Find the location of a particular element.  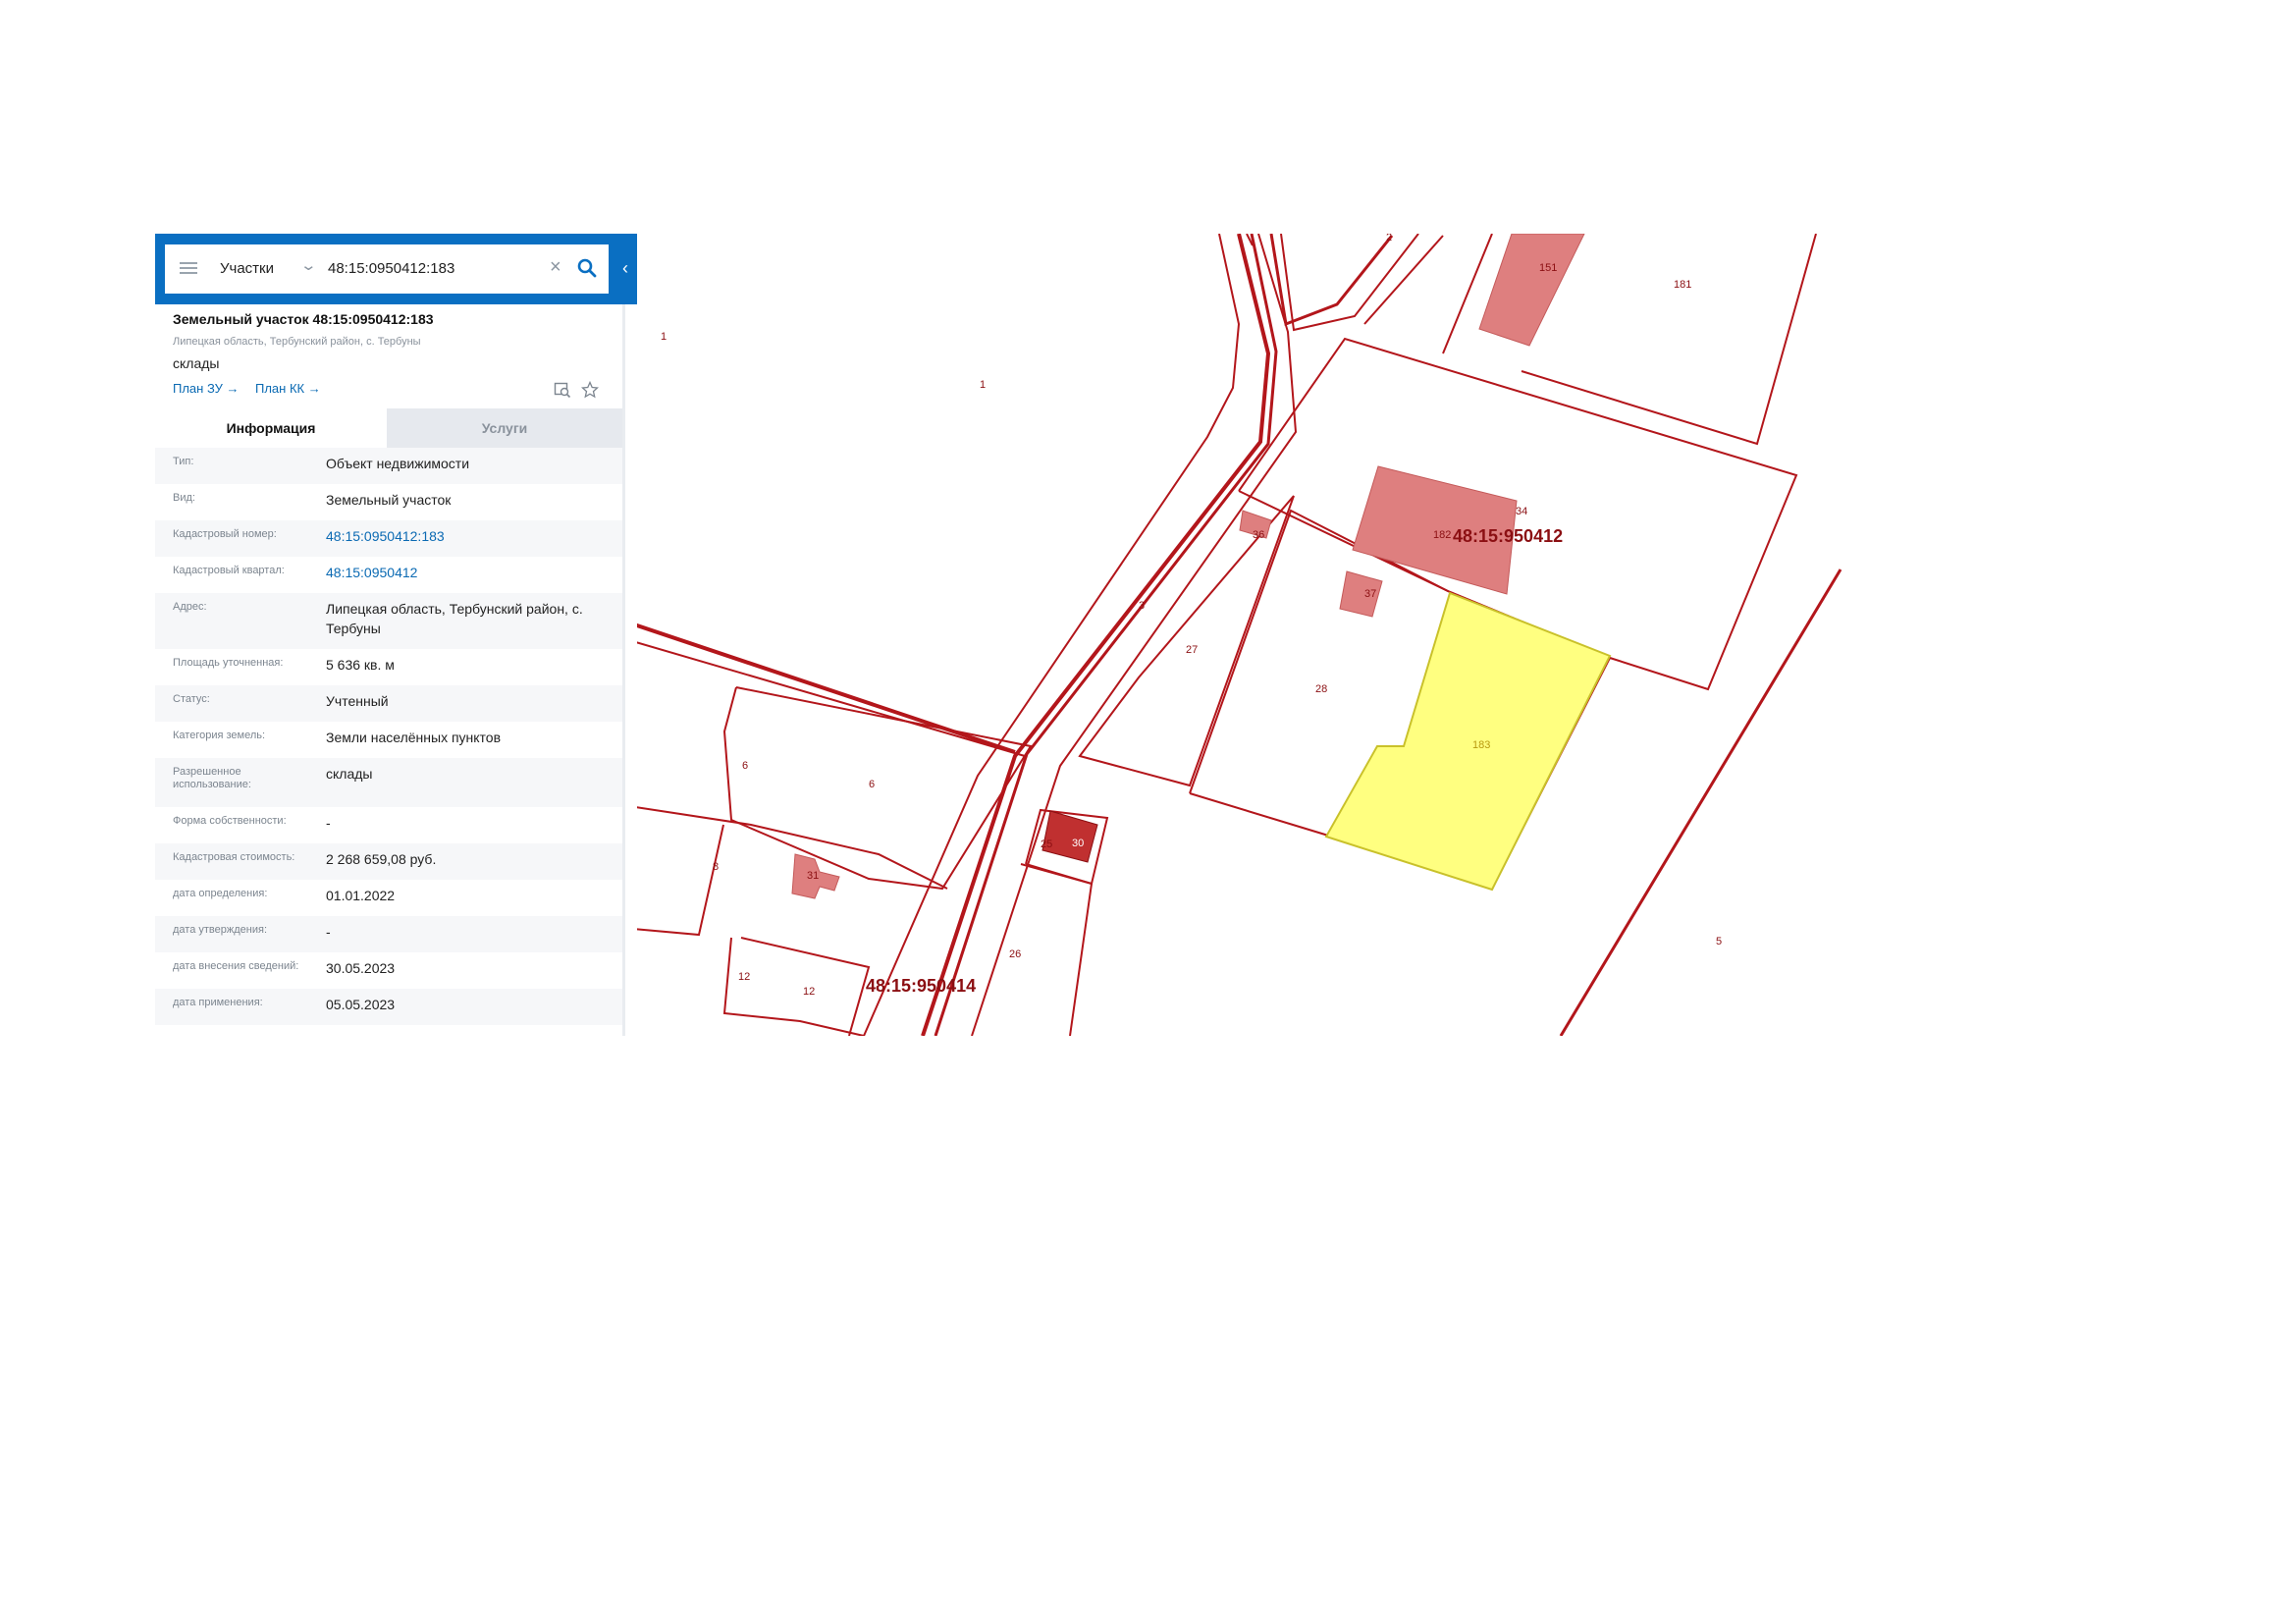

attribute-value-link: 48:15:0950412 is located at coordinates (468, 572).